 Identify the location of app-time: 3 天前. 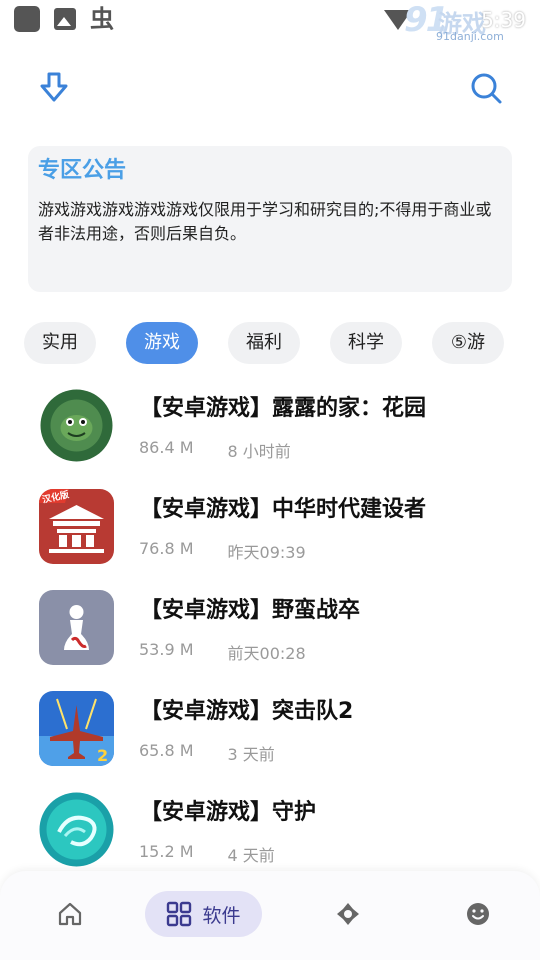
(251, 754).